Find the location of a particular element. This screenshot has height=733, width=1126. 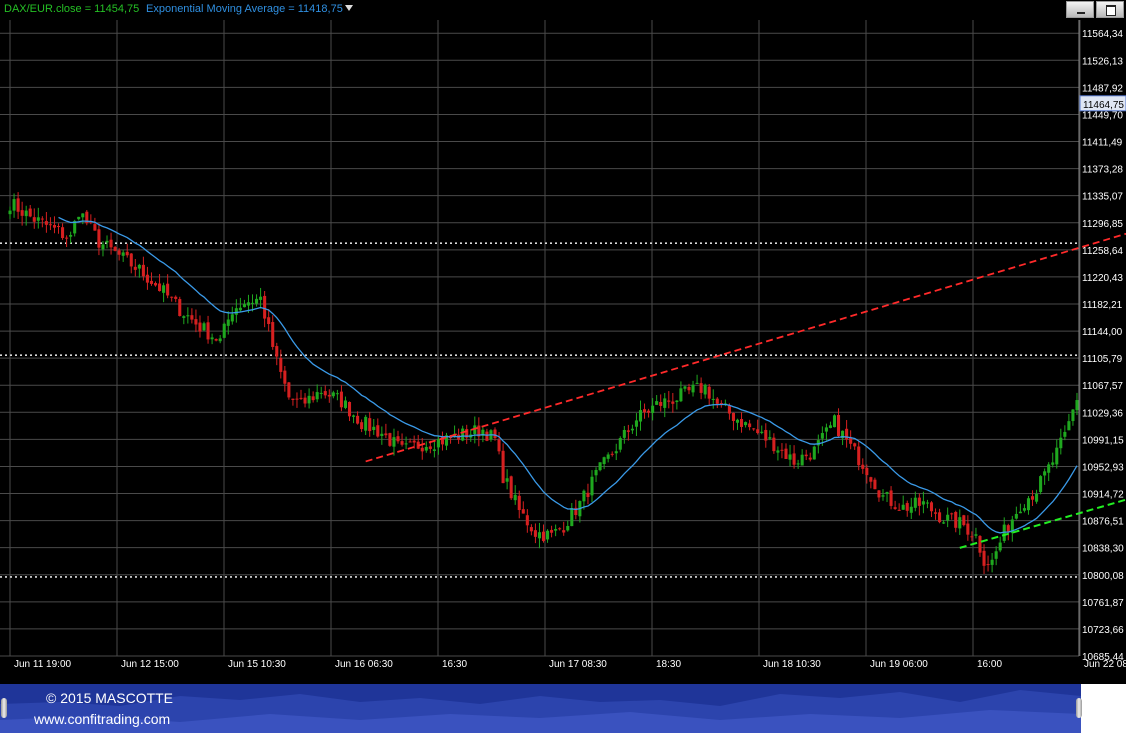

indicator-dropdown-icon is located at coordinates (349, 8).